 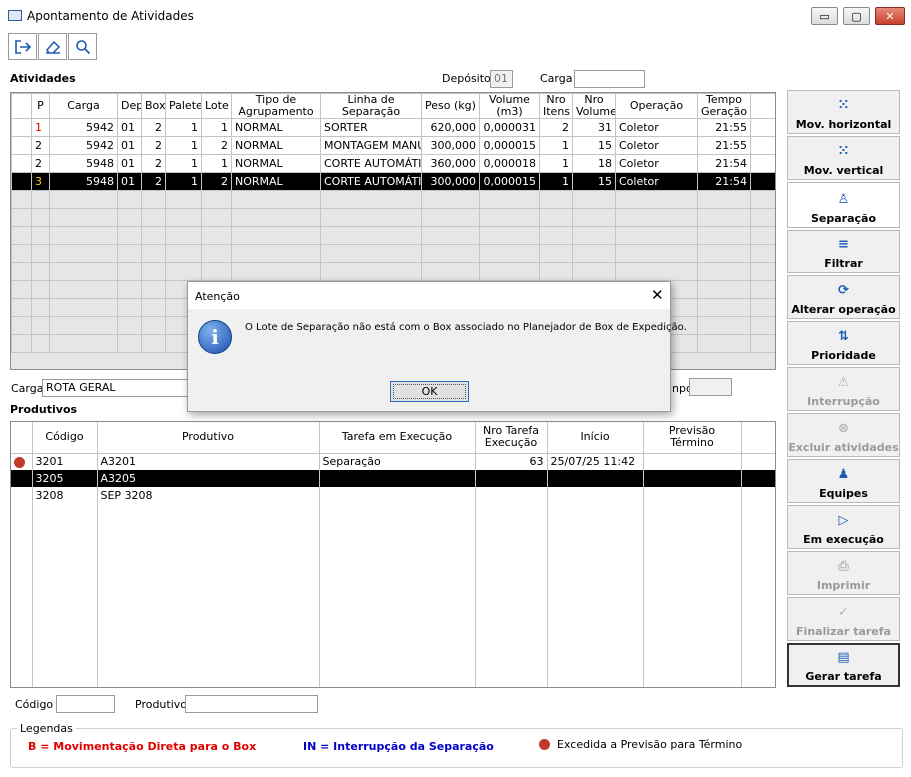 What do you see at coordinates (501, 79) in the screenshot?
I see `deposit-field: 01` at bounding box center [501, 79].